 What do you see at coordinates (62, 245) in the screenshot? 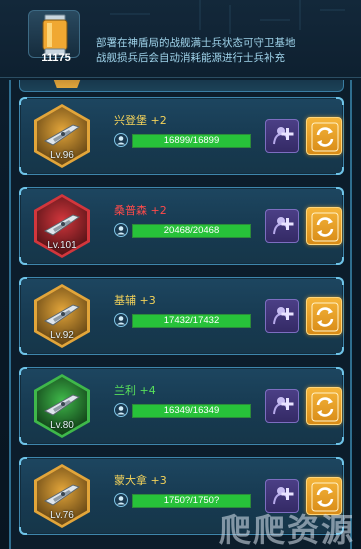
I see `ship-level: Lv.101` at bounding box center [62, 245].